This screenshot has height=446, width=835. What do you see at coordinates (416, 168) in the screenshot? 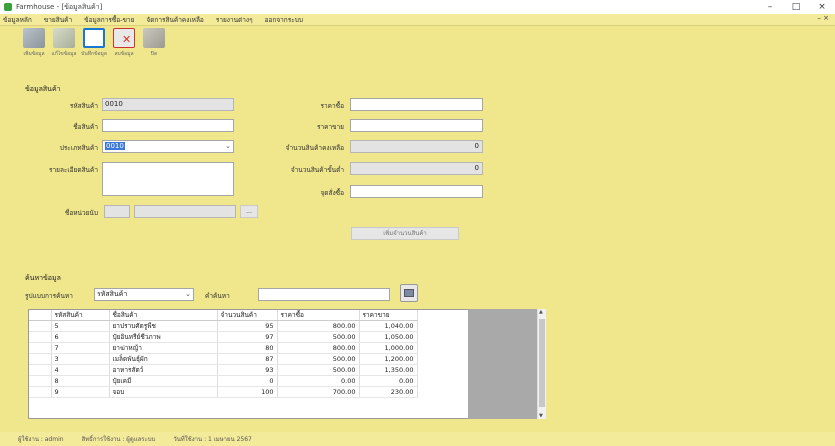
I see `min-stock-field: 0` at bounding box center [416, 168].